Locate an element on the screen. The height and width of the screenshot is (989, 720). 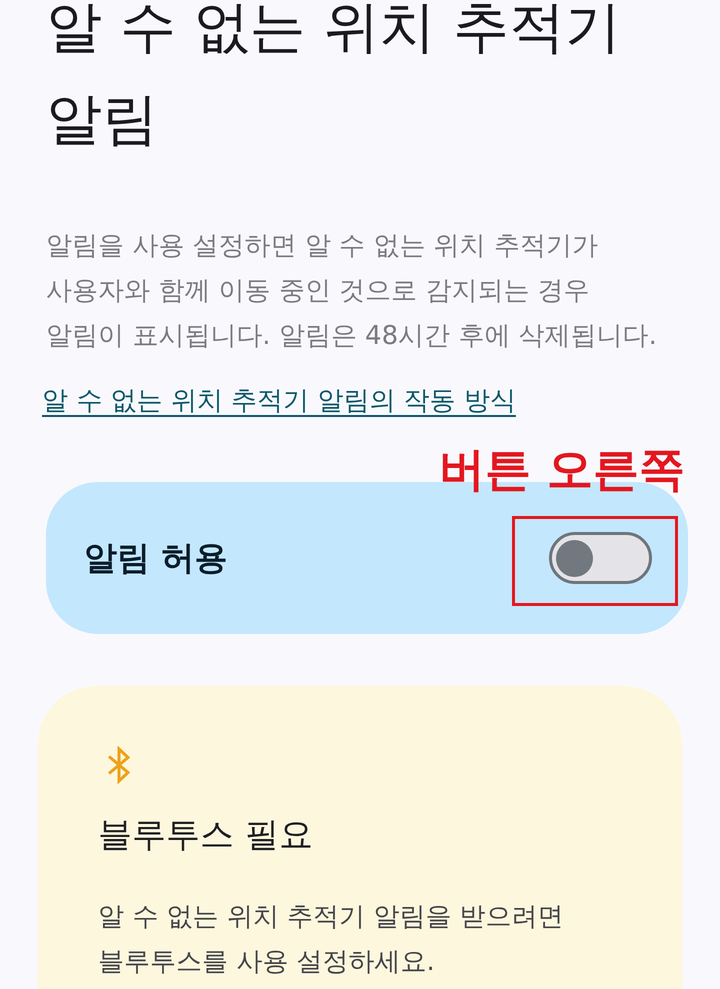
page-title: 알 수 없는 위치 추적기 알림 is located at coordinates (334, 77).